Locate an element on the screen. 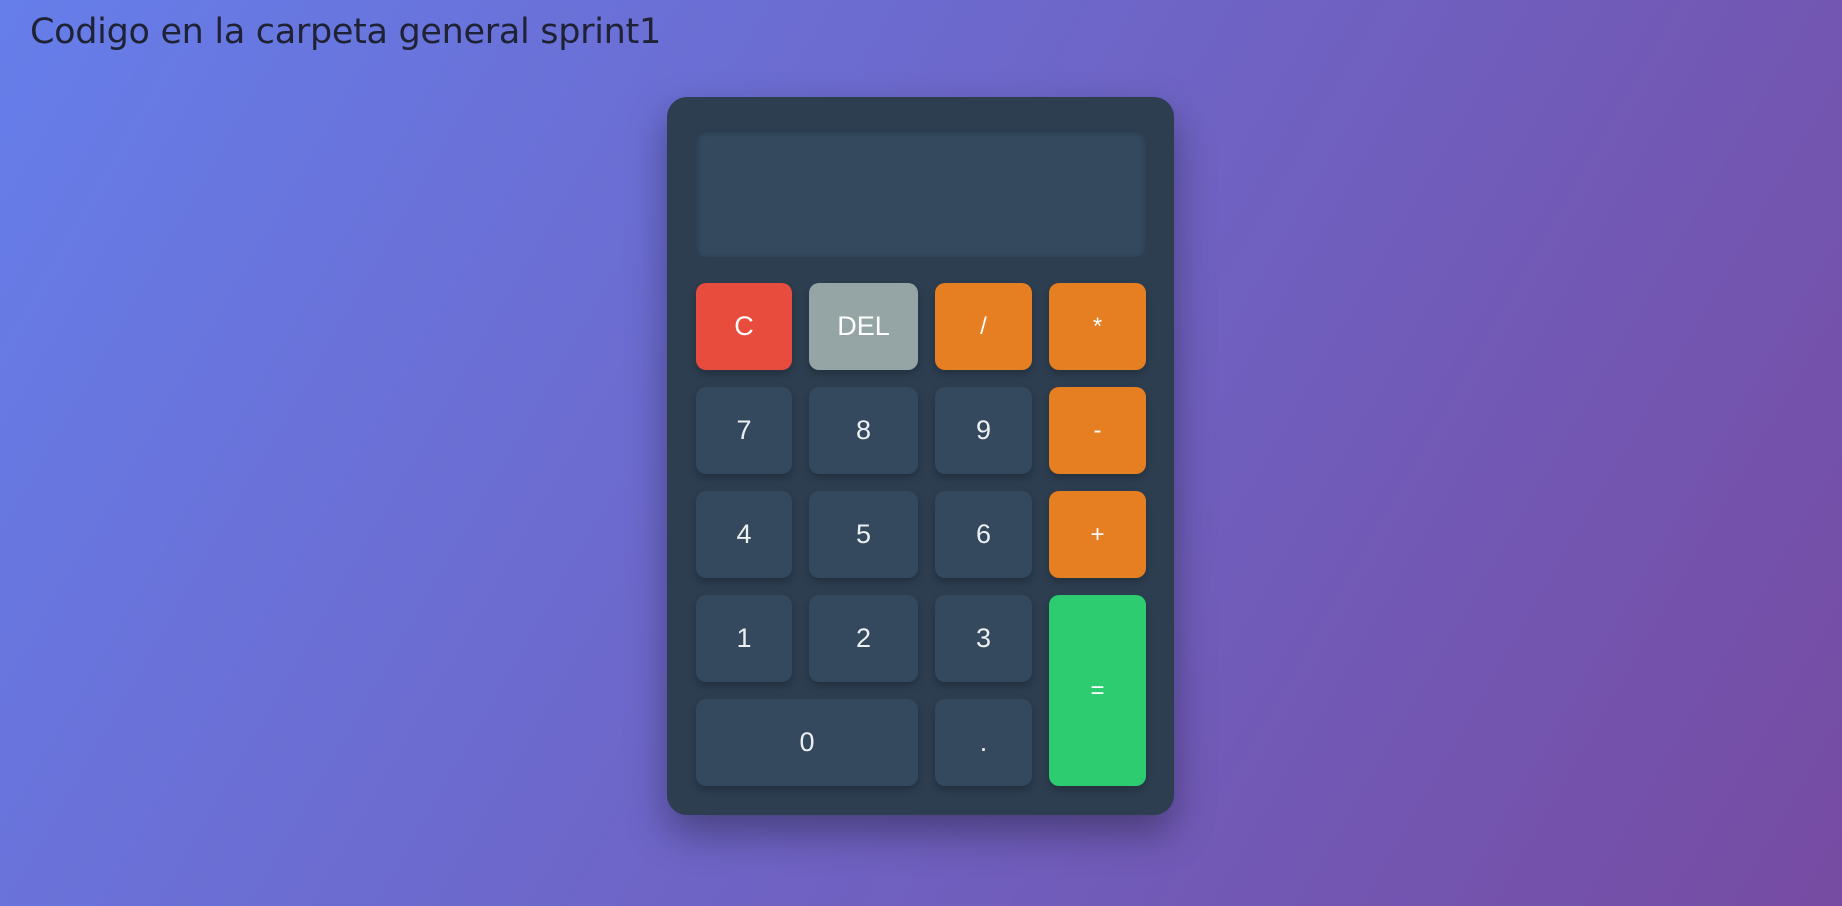  digit-4-button: 4 is located at coordinates (744, 534).